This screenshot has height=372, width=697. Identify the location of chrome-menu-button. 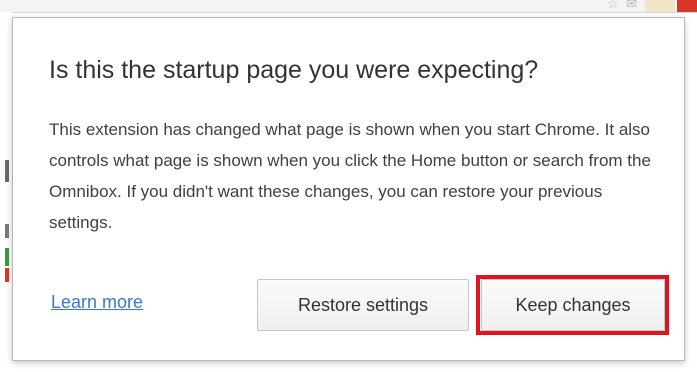
(687, 6).